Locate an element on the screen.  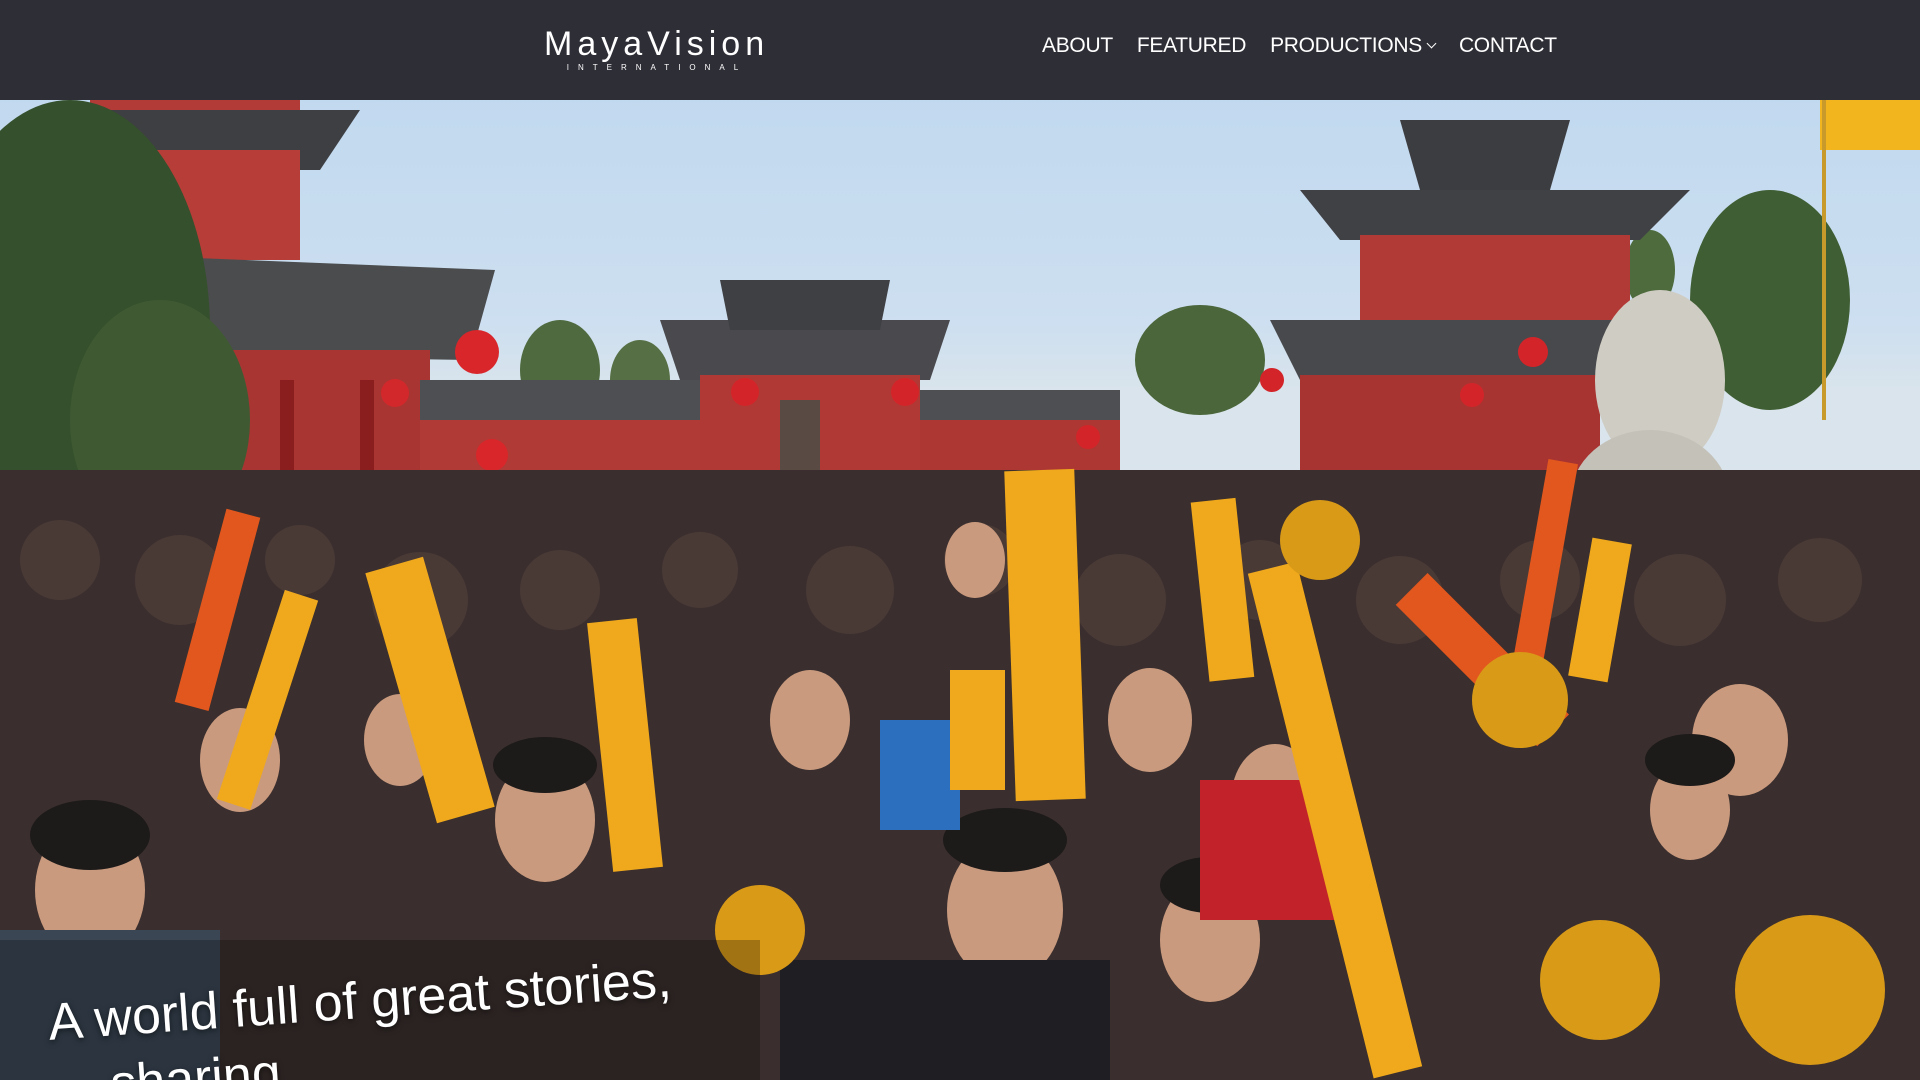
nav-featured-label: FEATURED is located at coordinates (1191, 45).